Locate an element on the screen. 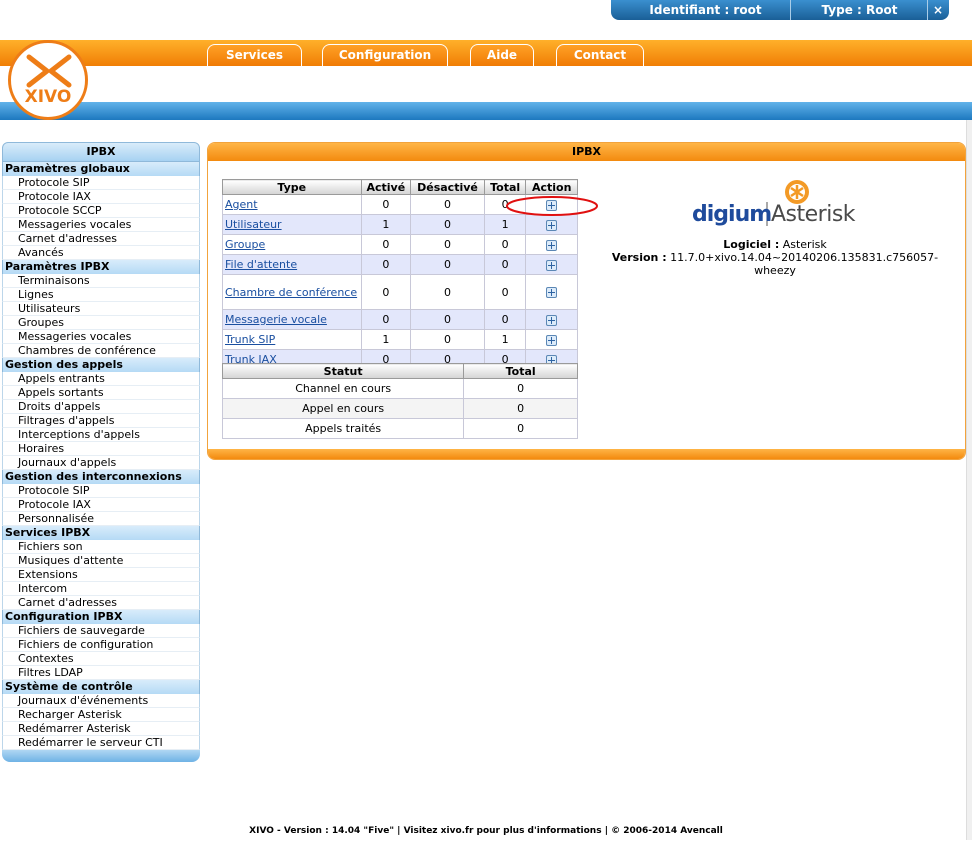 The height and width of the screenshot is (848, 972). sidebar-item: Lignes is located at coordinates (101, 295).